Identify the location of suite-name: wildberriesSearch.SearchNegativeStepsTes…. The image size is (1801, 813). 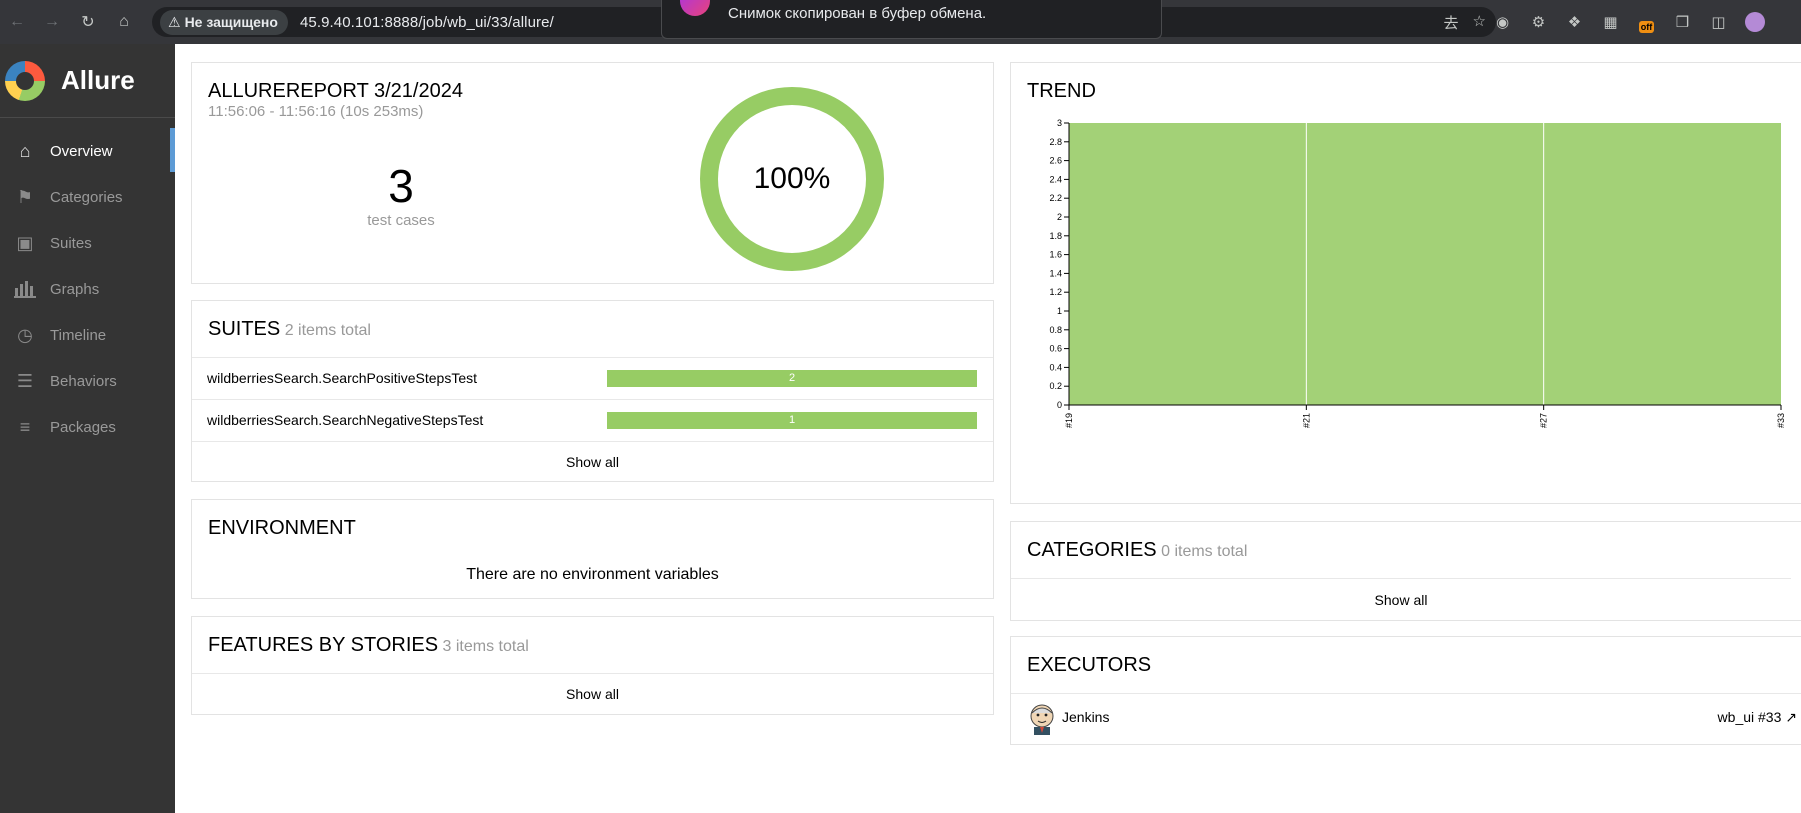
(345, 420).